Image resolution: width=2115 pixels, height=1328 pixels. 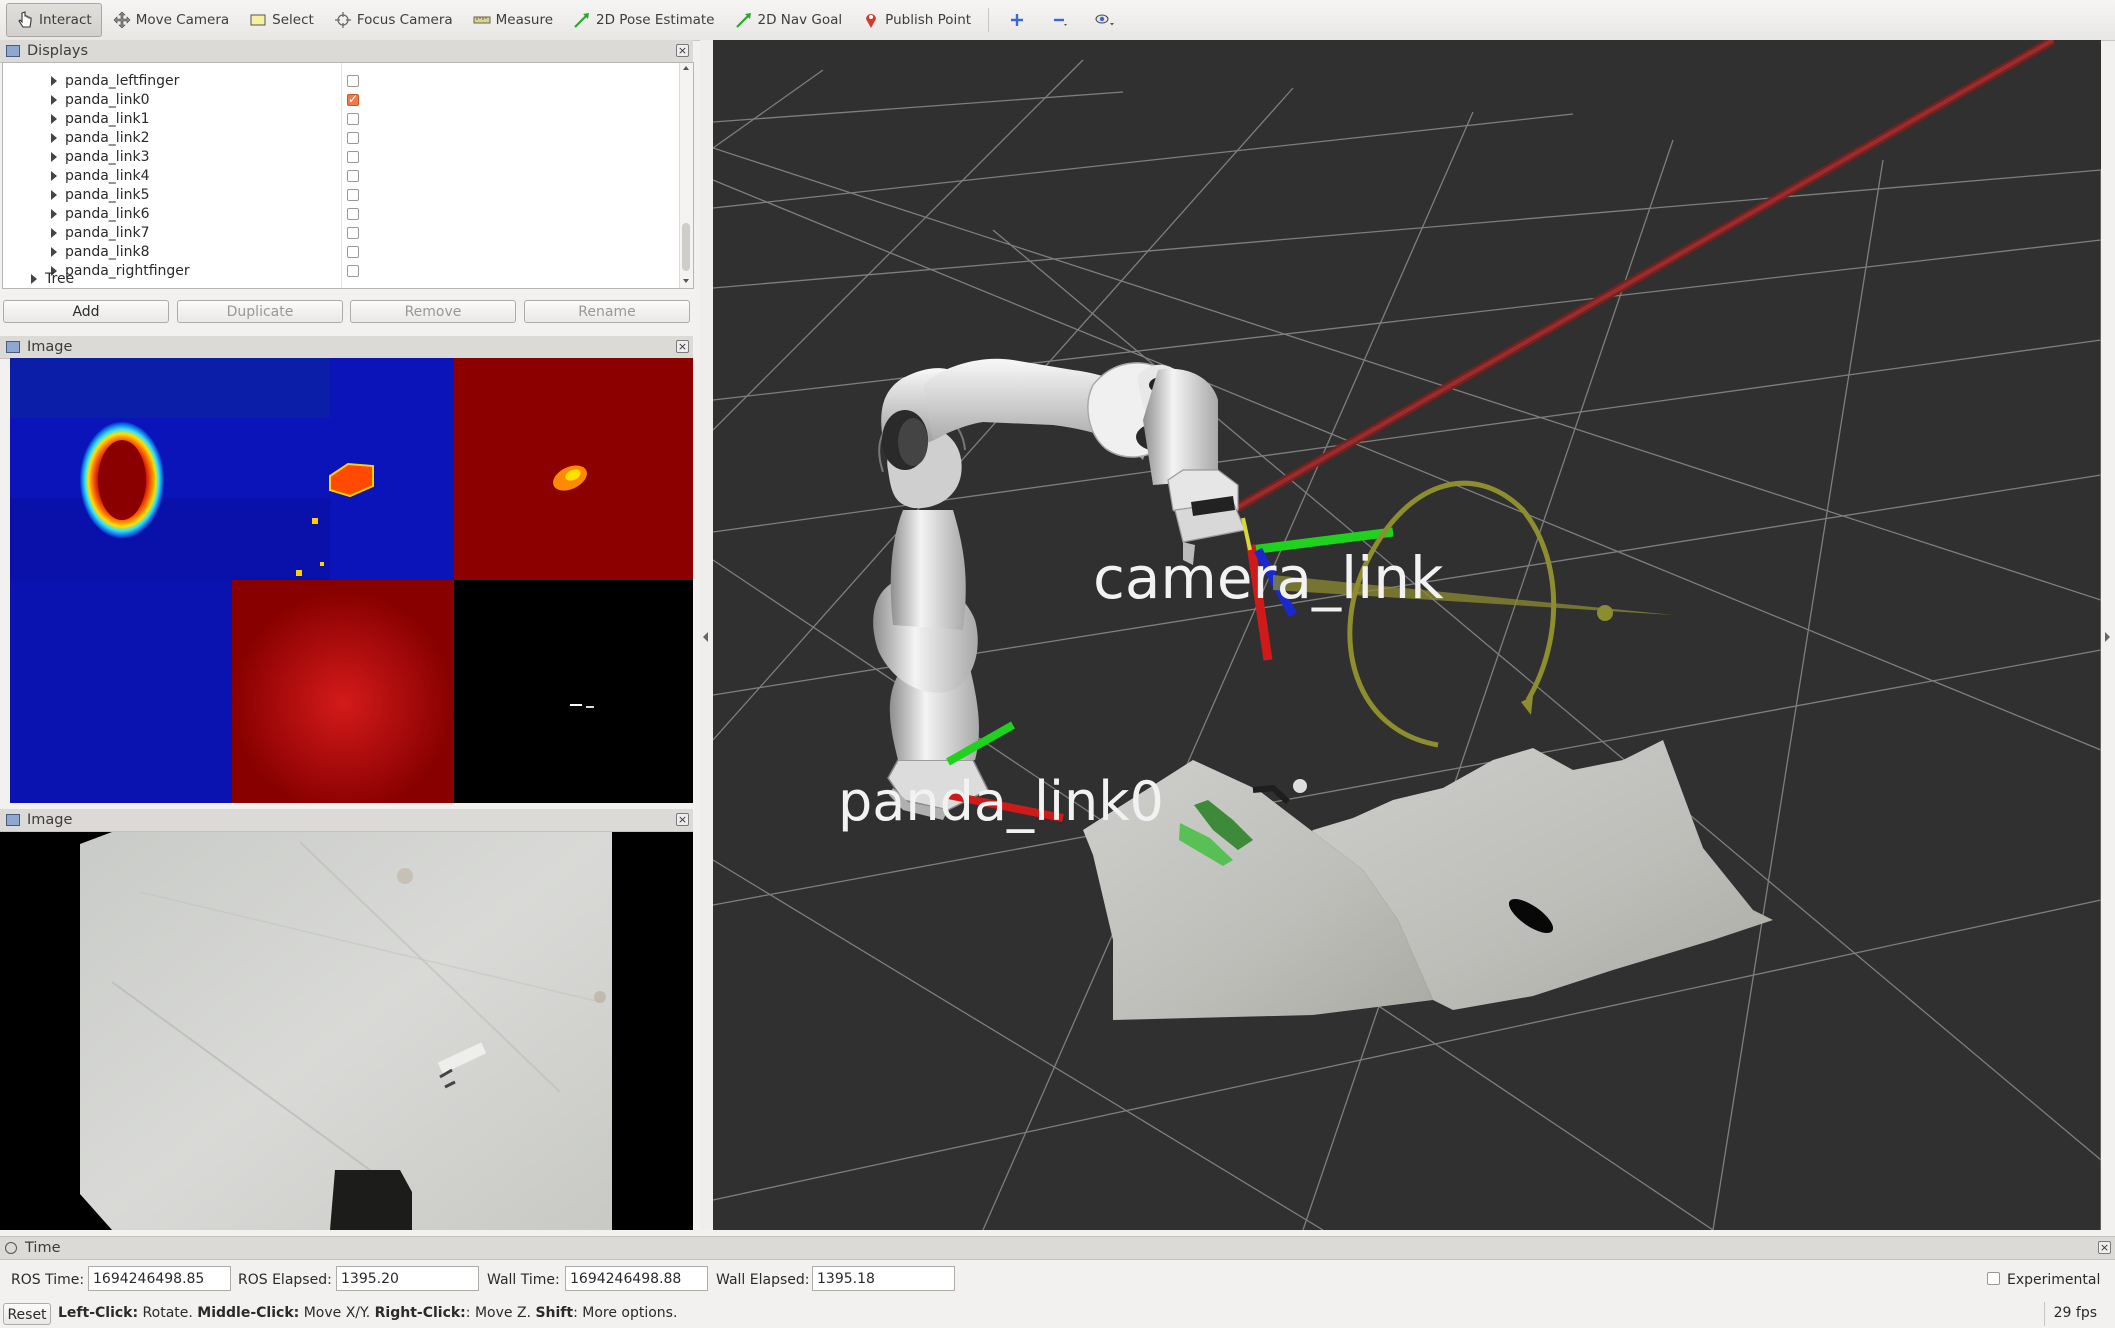 What do you see at coordinates (643, 20) in the screenshot?
I see `tool-2d-pose-estimate: 2D Pose Estimate` at bounding box center [643, 20].